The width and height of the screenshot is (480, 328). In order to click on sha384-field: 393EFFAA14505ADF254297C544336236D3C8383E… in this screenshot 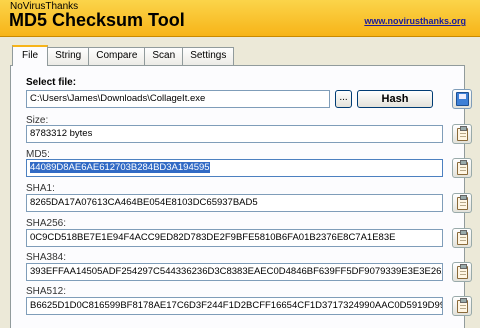, I will do `click(234, 272)`.